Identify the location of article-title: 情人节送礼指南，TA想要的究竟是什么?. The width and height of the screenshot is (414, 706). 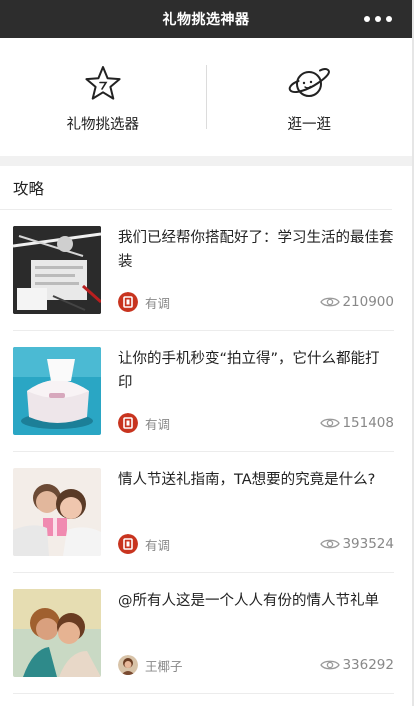
(247, 480).